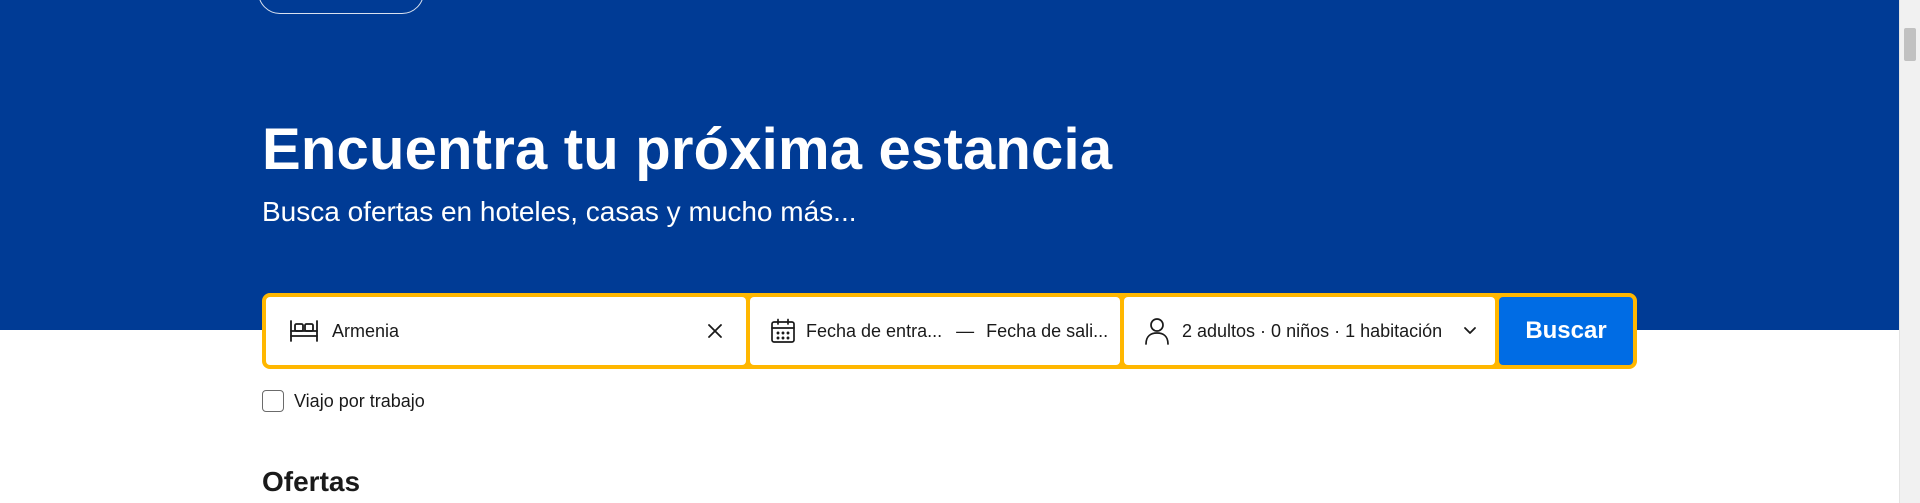 The height and width of the screenshot is (503, 1920). Describe the element at coordinates (715, 331) in the screenshot. I see `close-icon` at that location.